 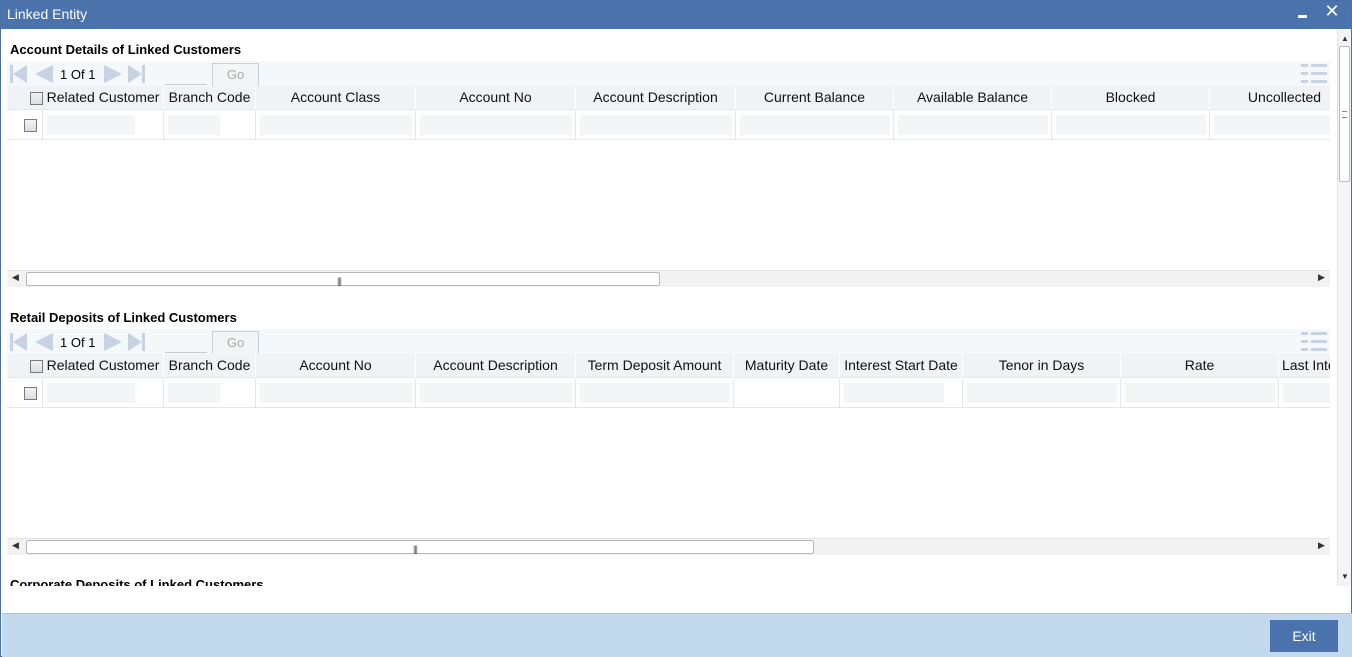 What do you see at coordinates (1304, 393) in the screenshot?
I see `last-interest-cell` at bounding box center [1304, 393].